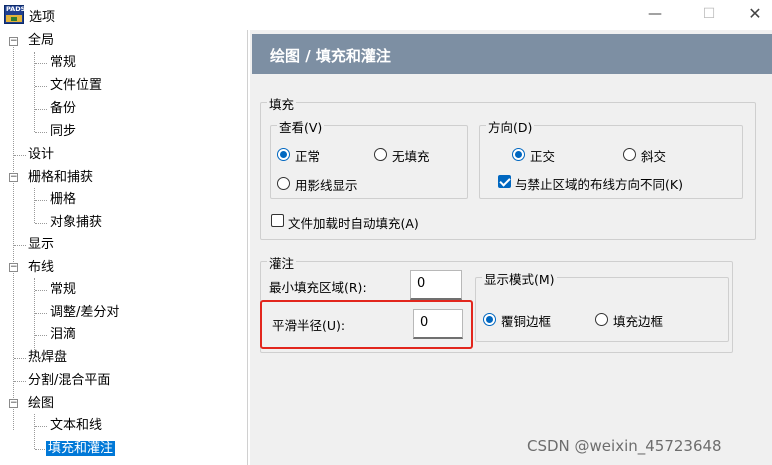  I want to click on highlight-box, so click(366, 324).